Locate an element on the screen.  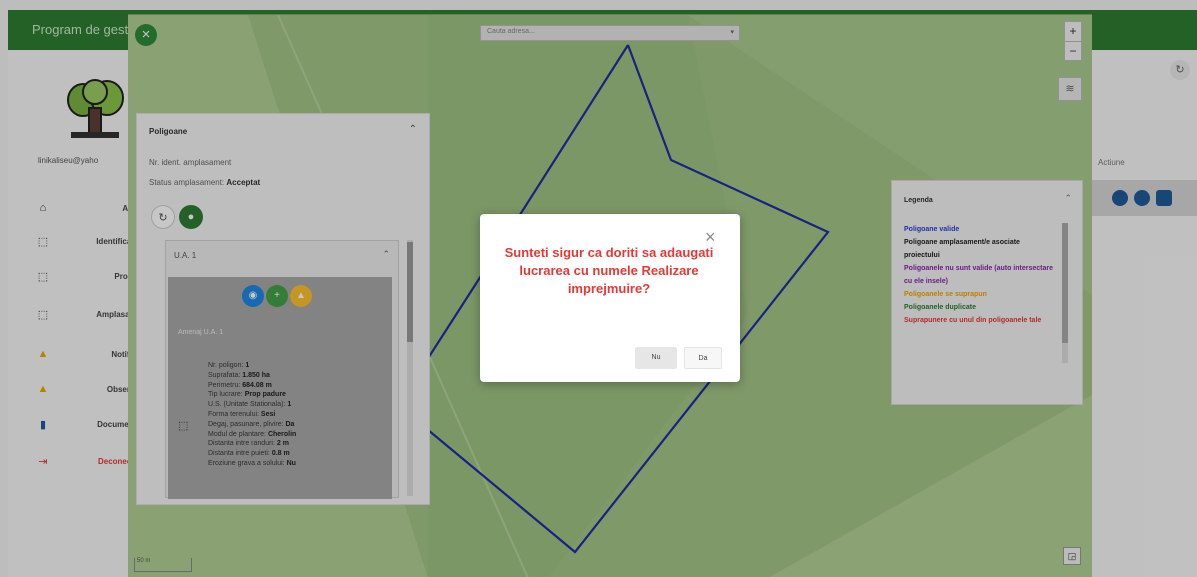
no-button: Nu is located at coordinates (656, 358).